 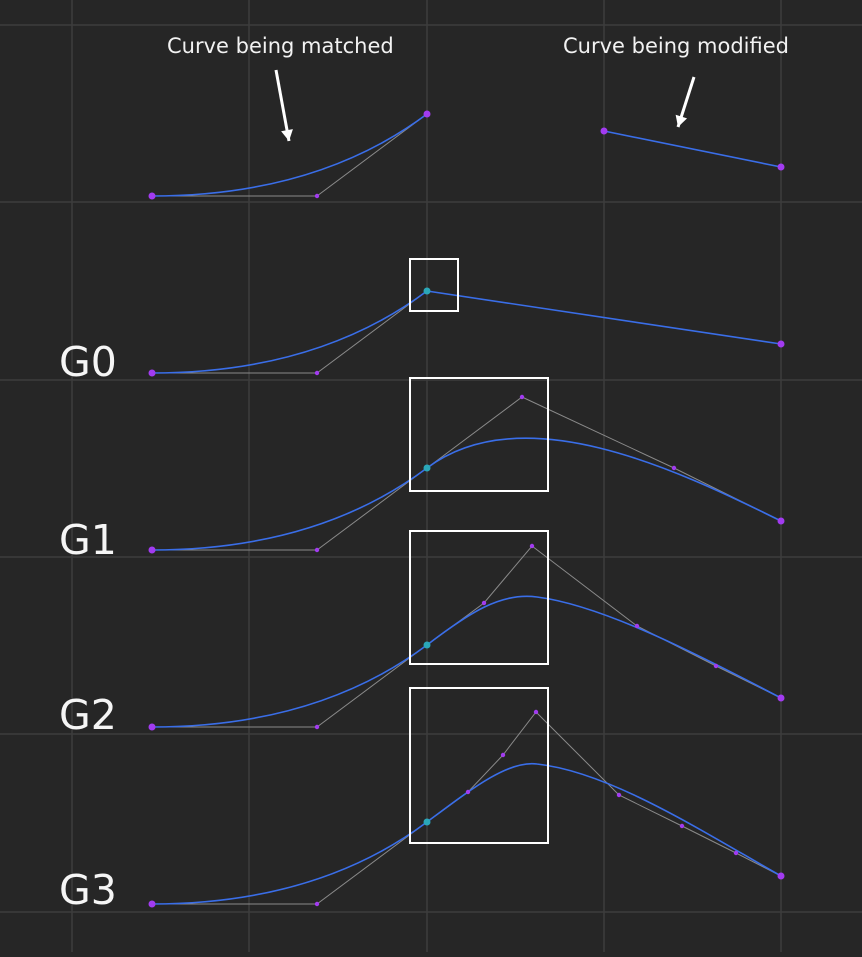 What do you see at coordinates (781, 521) in the screenshot?
I see `endpoint-modified-g1` at bounding box center [781, 521].